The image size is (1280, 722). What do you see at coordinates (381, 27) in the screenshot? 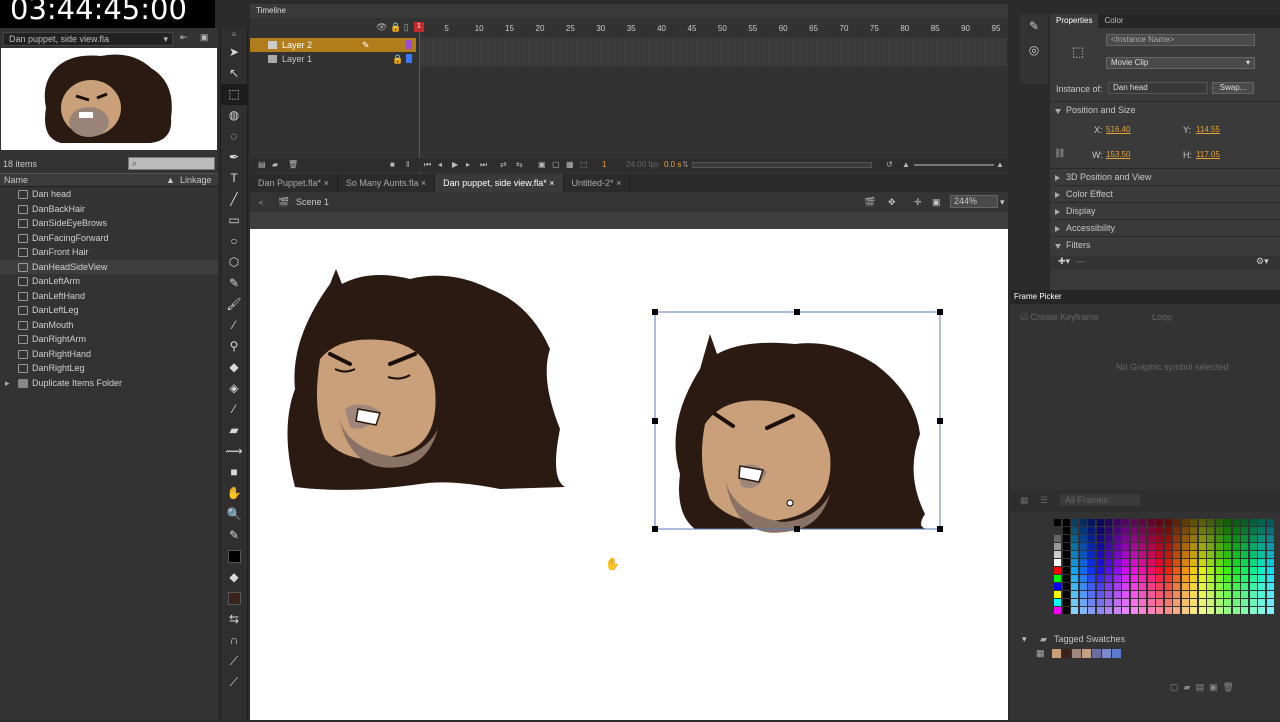
I see `eye-icon: 👁` at bounding box center [381, 27].